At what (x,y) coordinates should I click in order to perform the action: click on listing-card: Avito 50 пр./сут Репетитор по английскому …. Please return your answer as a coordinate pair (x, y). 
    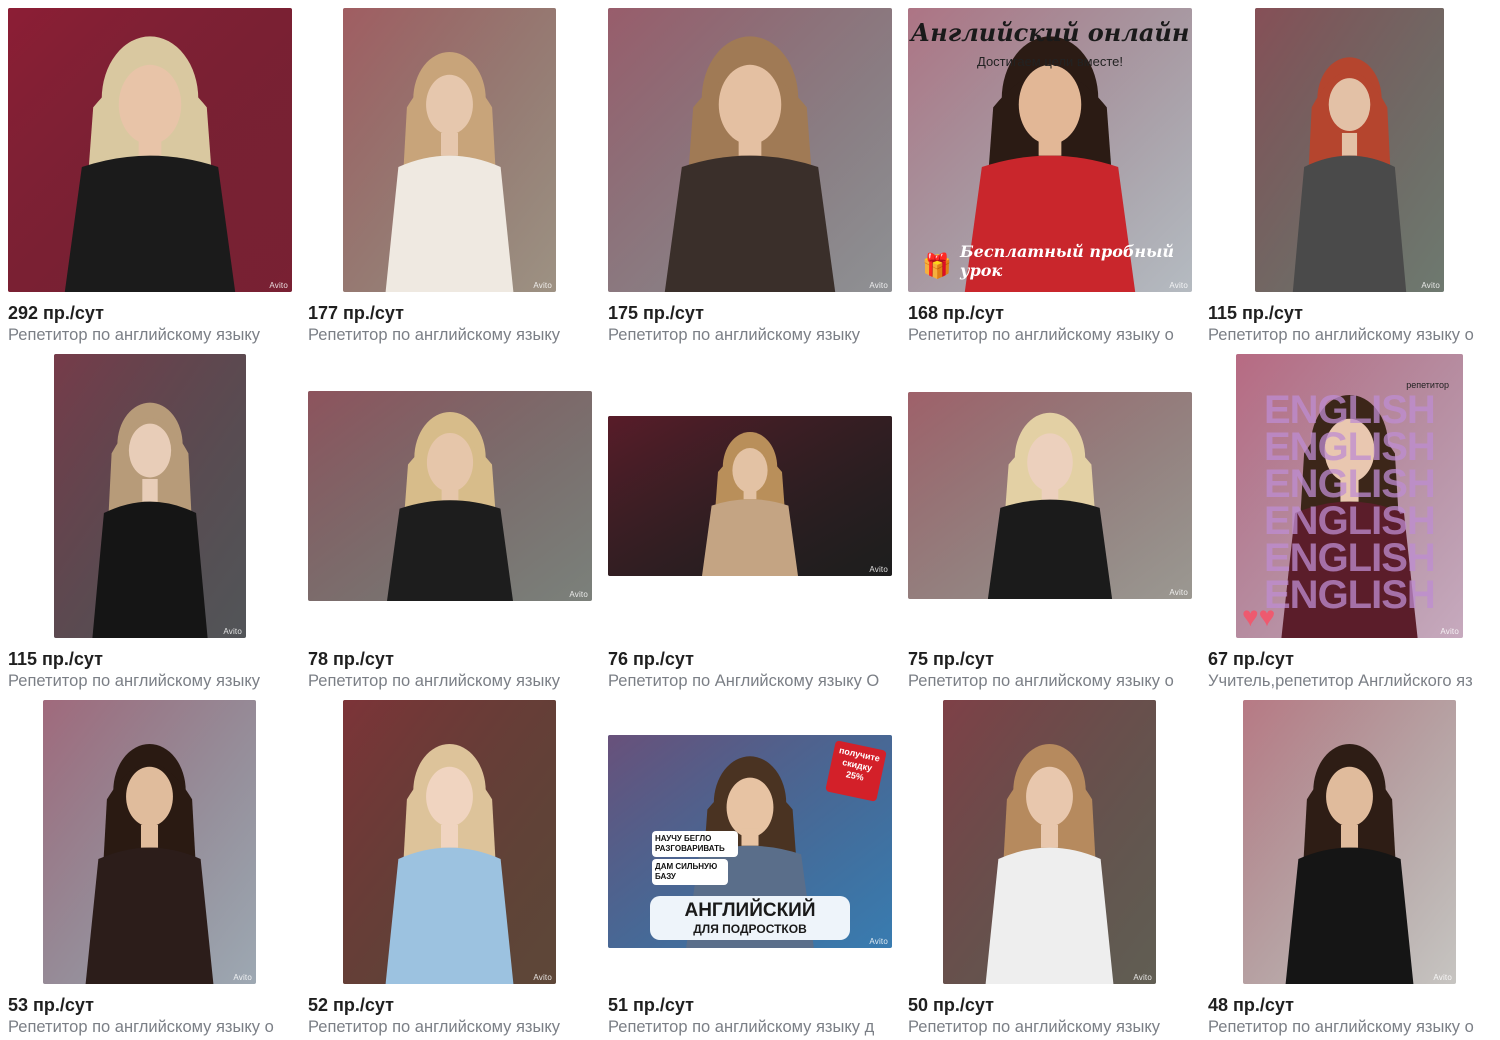
    Looking at the image, I should click on (1050, 870).